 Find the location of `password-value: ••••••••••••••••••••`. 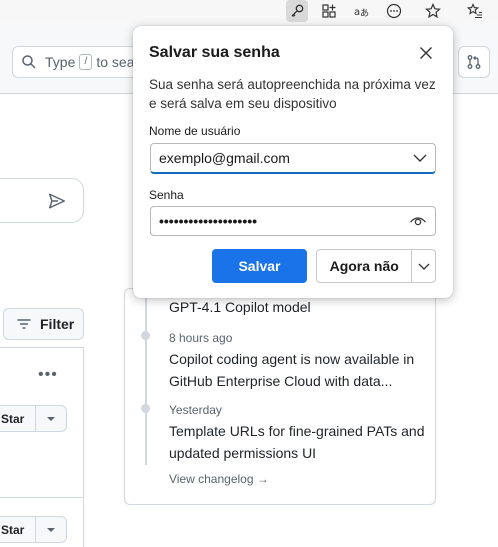

password-value: •••••••••••••••••••• is located at coordinates (208, 221).